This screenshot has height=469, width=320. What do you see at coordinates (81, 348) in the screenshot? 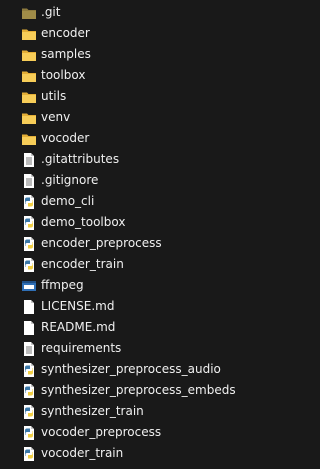
I see `file-name: requirements` at bounding box center [81, 348].